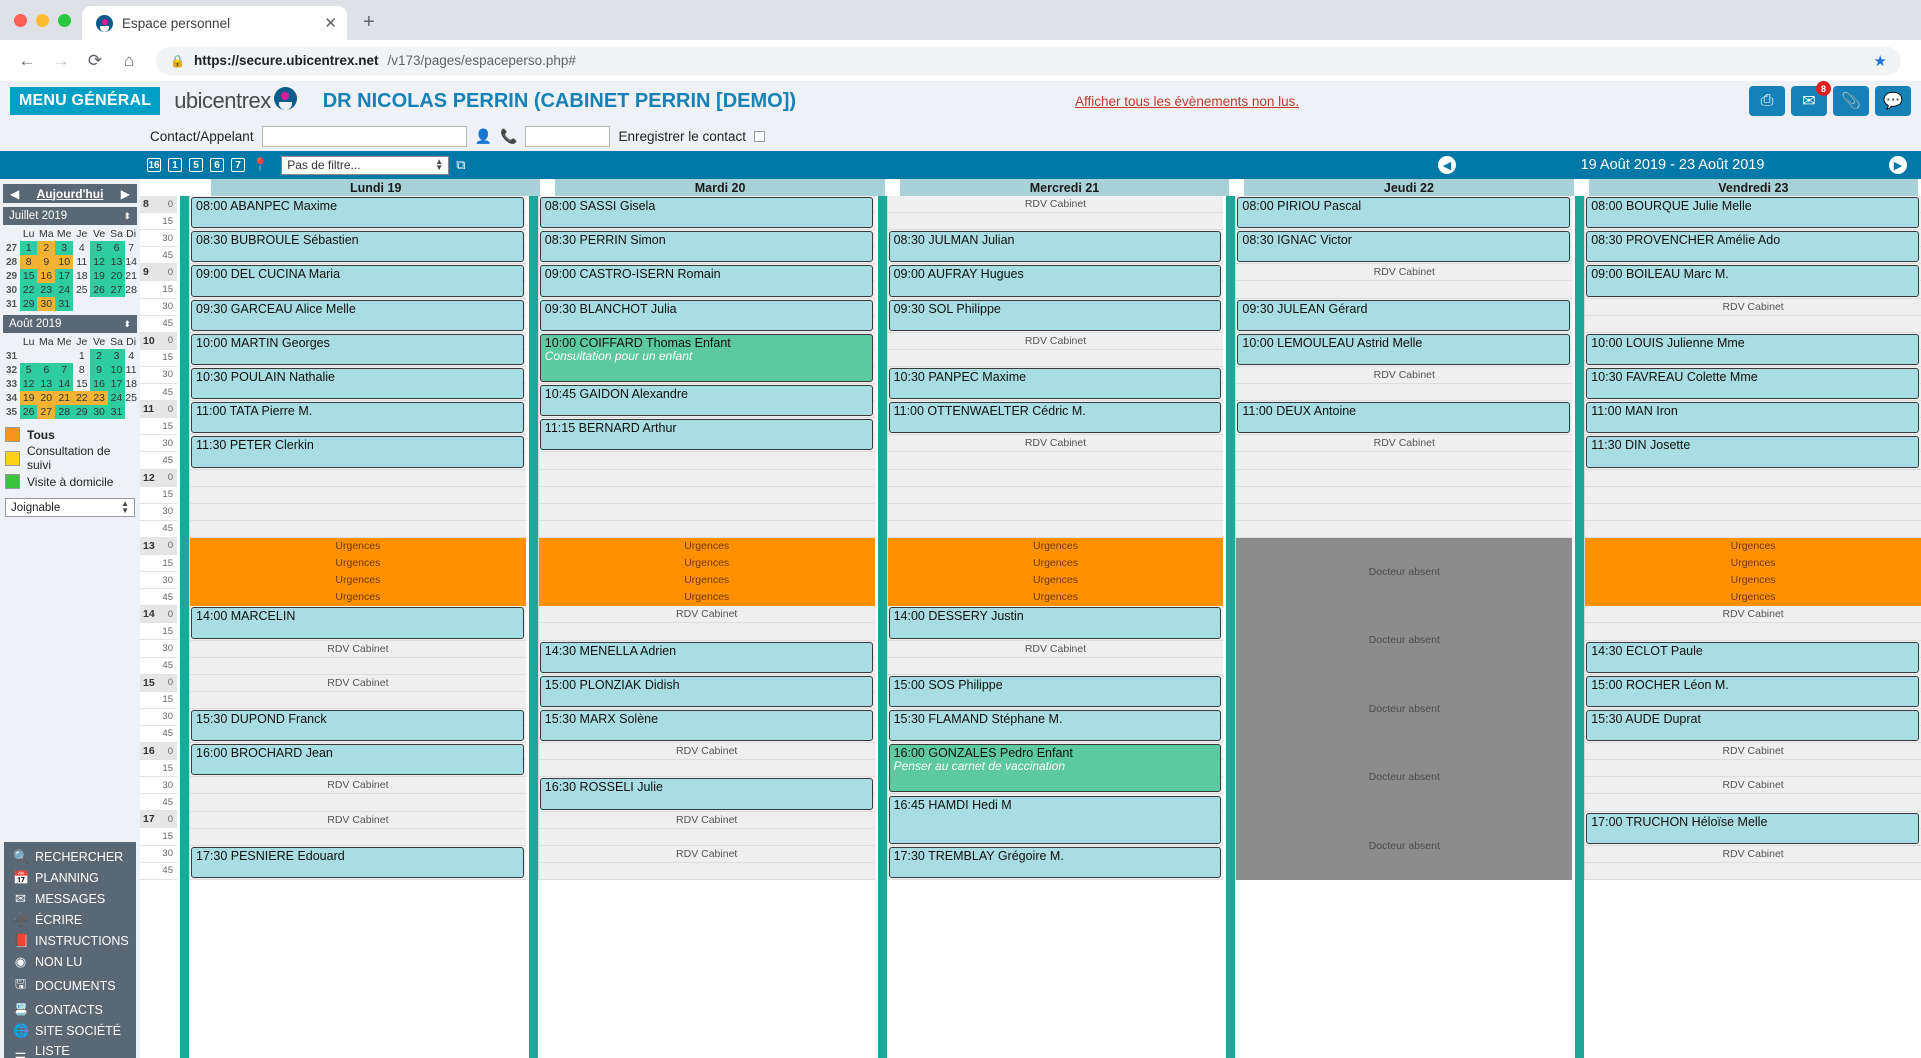 Image resolution: width=1921 pixels, height=1058 pixels. What do you see at coordinates (99, 398) in the screenshot?
I see `mini-calendar-day: 23` at bounding box center [99, 398].